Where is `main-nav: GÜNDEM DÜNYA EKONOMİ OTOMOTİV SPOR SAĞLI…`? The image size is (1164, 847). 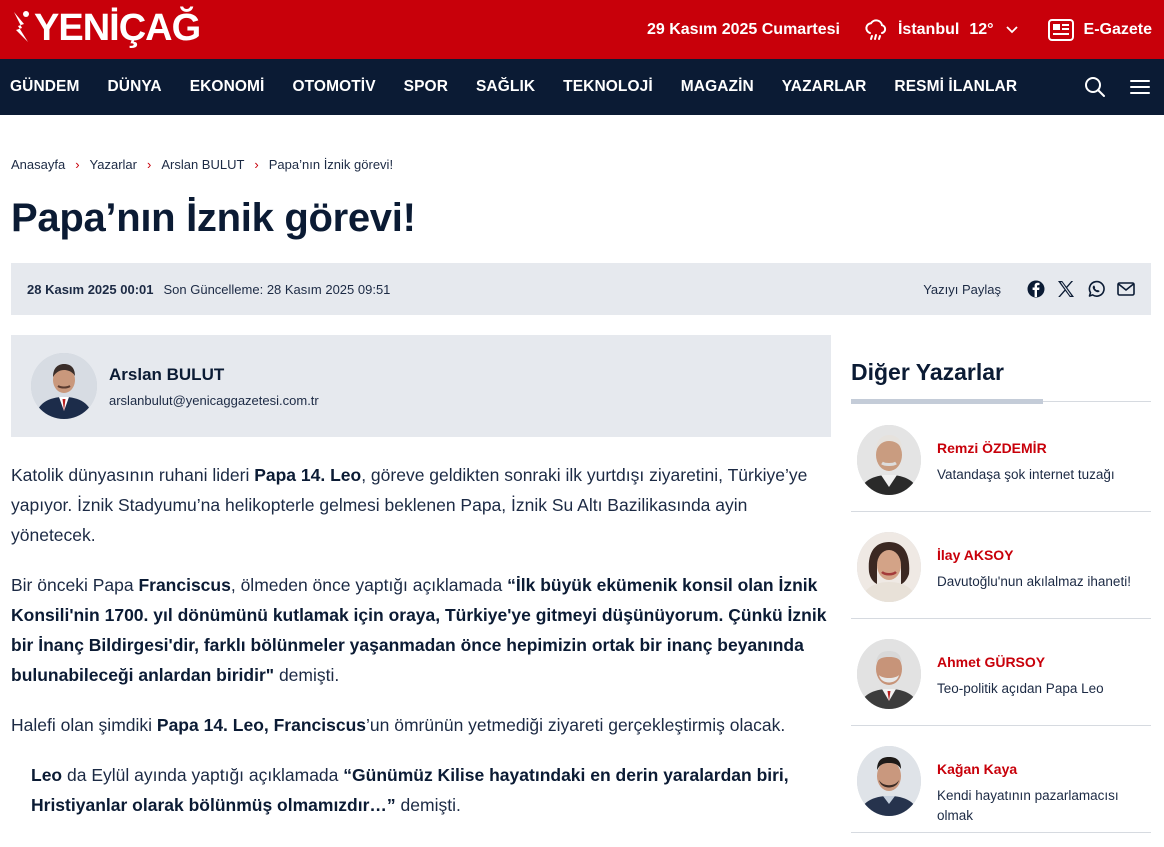 main-nav: GÜNDEM DÜNYA EKONOMİ OTOMOTİV SPOR SAĞLI… is located at coordinates (582, 87).